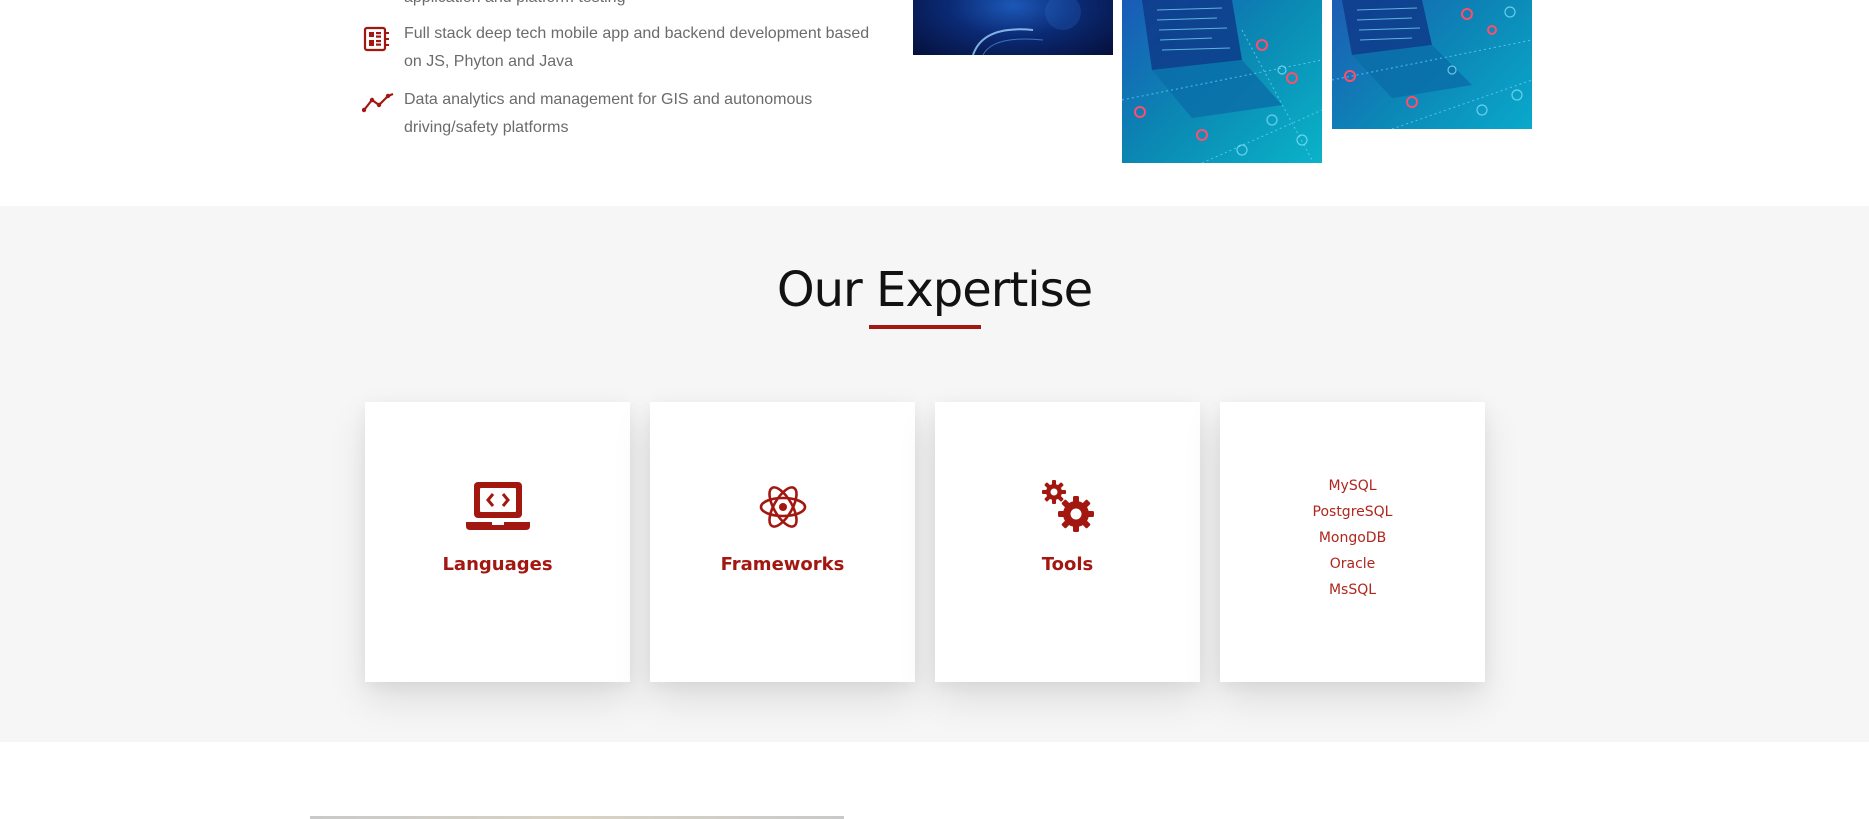 The height and width of the screenshot is (819, 1869). Describe the element at coordinates (1222, 81) in the screenshot. I see `tech-image-laptop` at that location.